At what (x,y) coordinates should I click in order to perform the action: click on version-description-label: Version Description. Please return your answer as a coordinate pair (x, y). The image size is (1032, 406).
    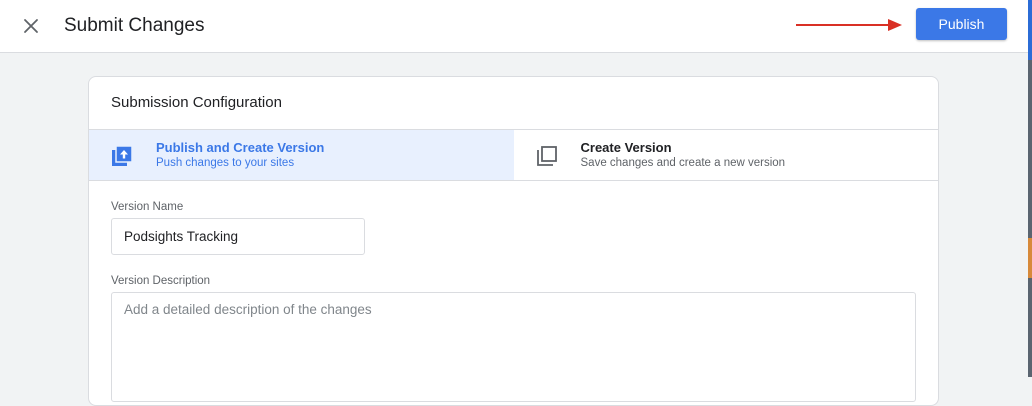
    Looking at the image, I should click on (161, 281).